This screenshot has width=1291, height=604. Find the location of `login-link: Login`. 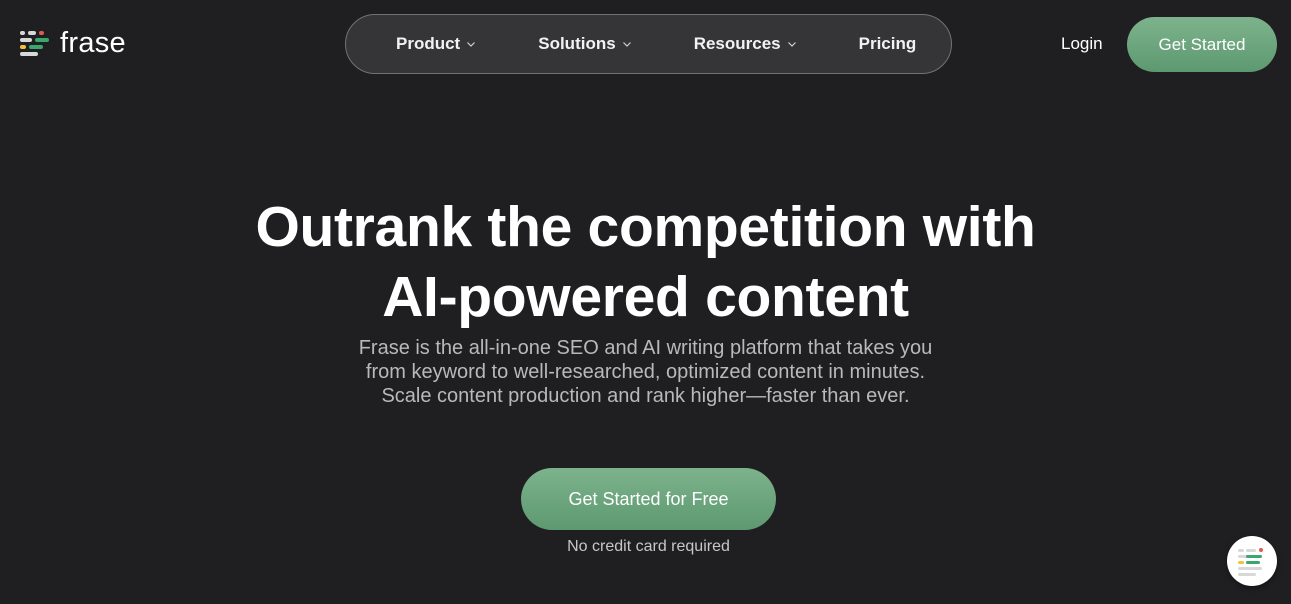

login-link: Login is located at coordinates (1082, 44).